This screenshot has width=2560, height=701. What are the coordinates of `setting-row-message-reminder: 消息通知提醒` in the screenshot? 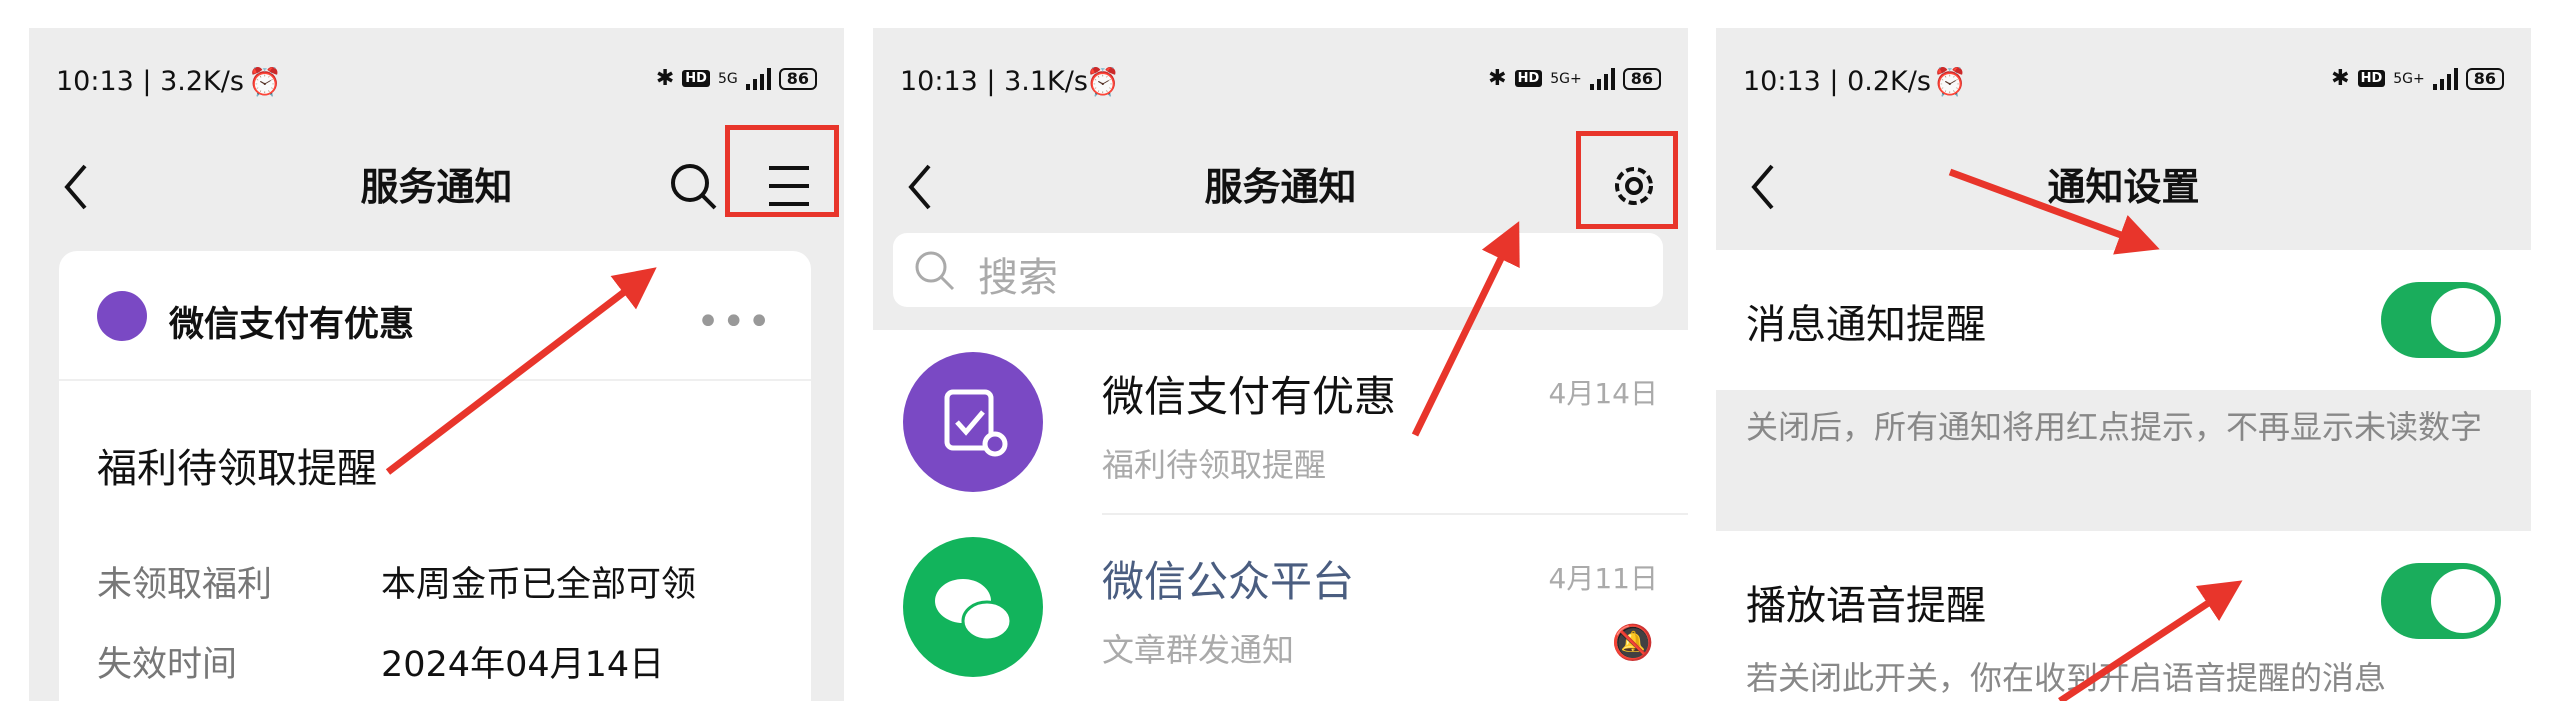 It's located at (2123, 320).